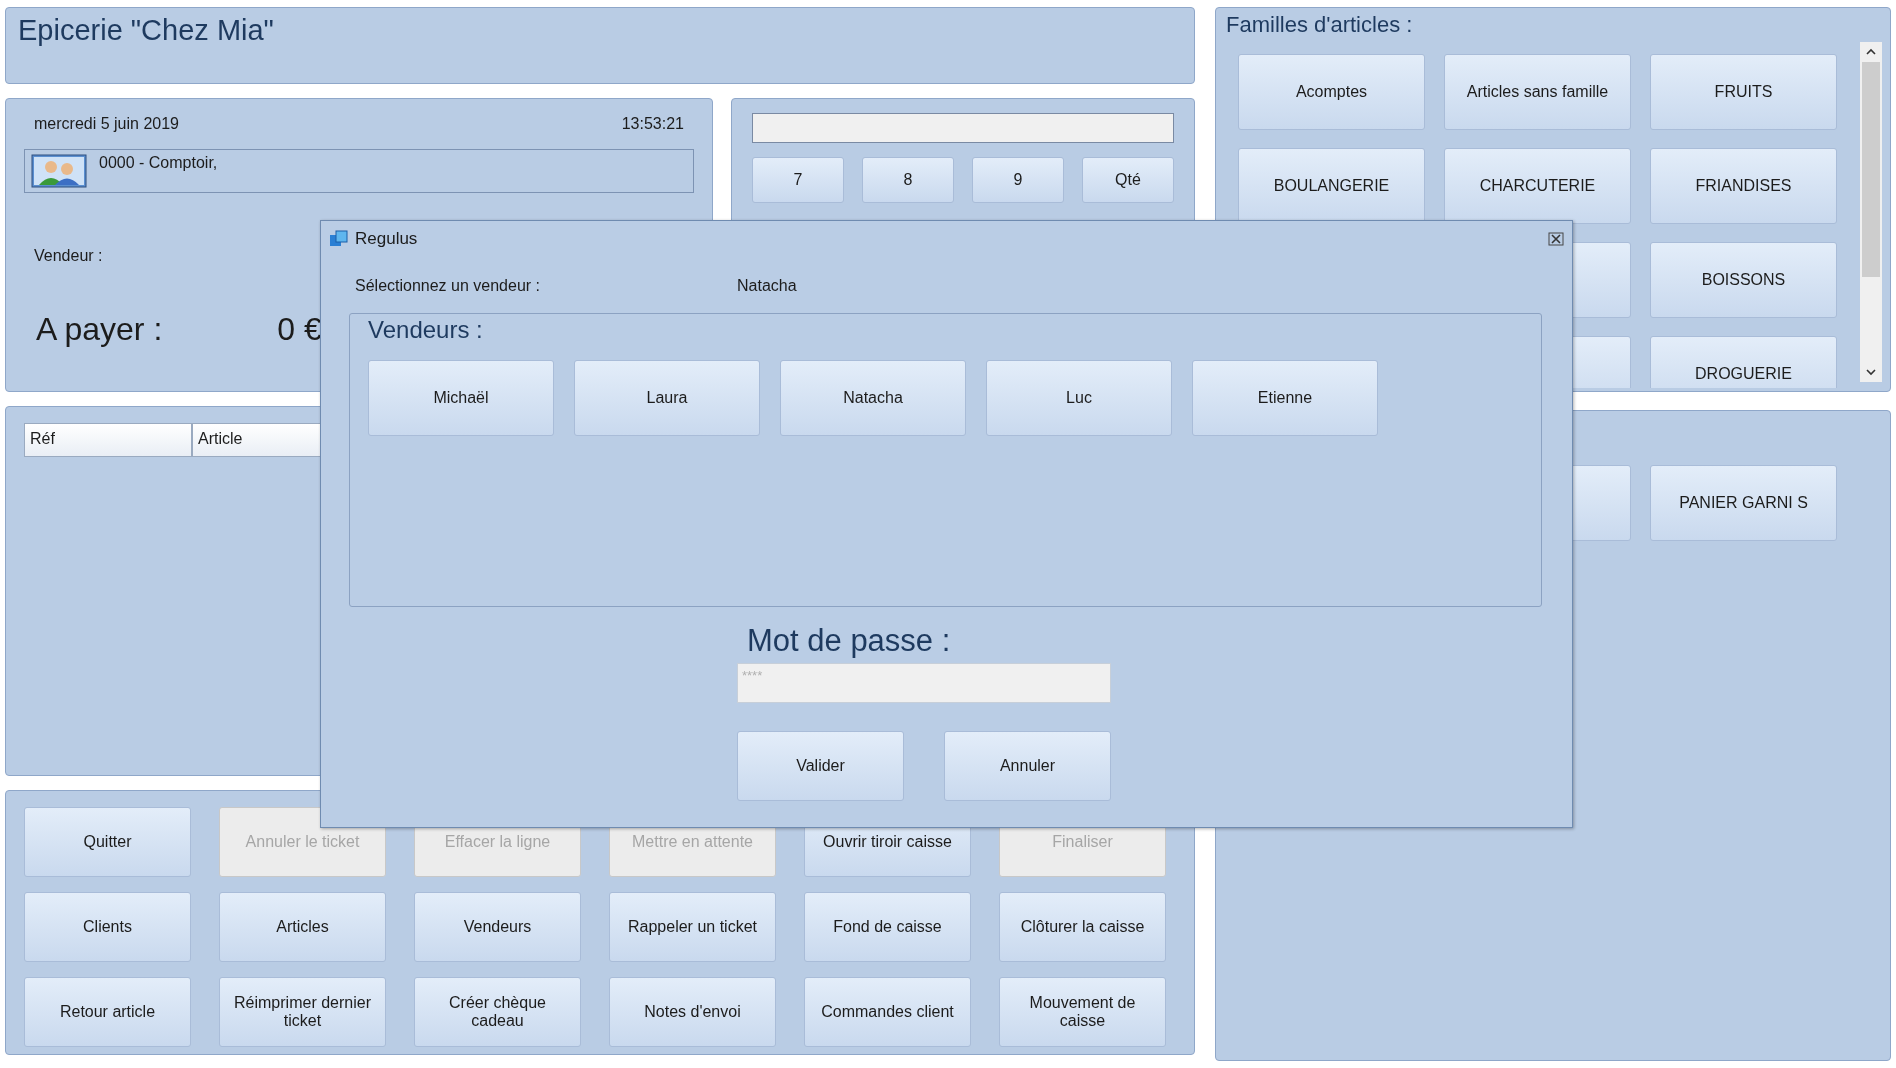 The width and height of the screenshot is (1896, 1068). Describe the element at coordinates (1871, 372) in the screenshot. I see `chevron-down-icon` at that location.